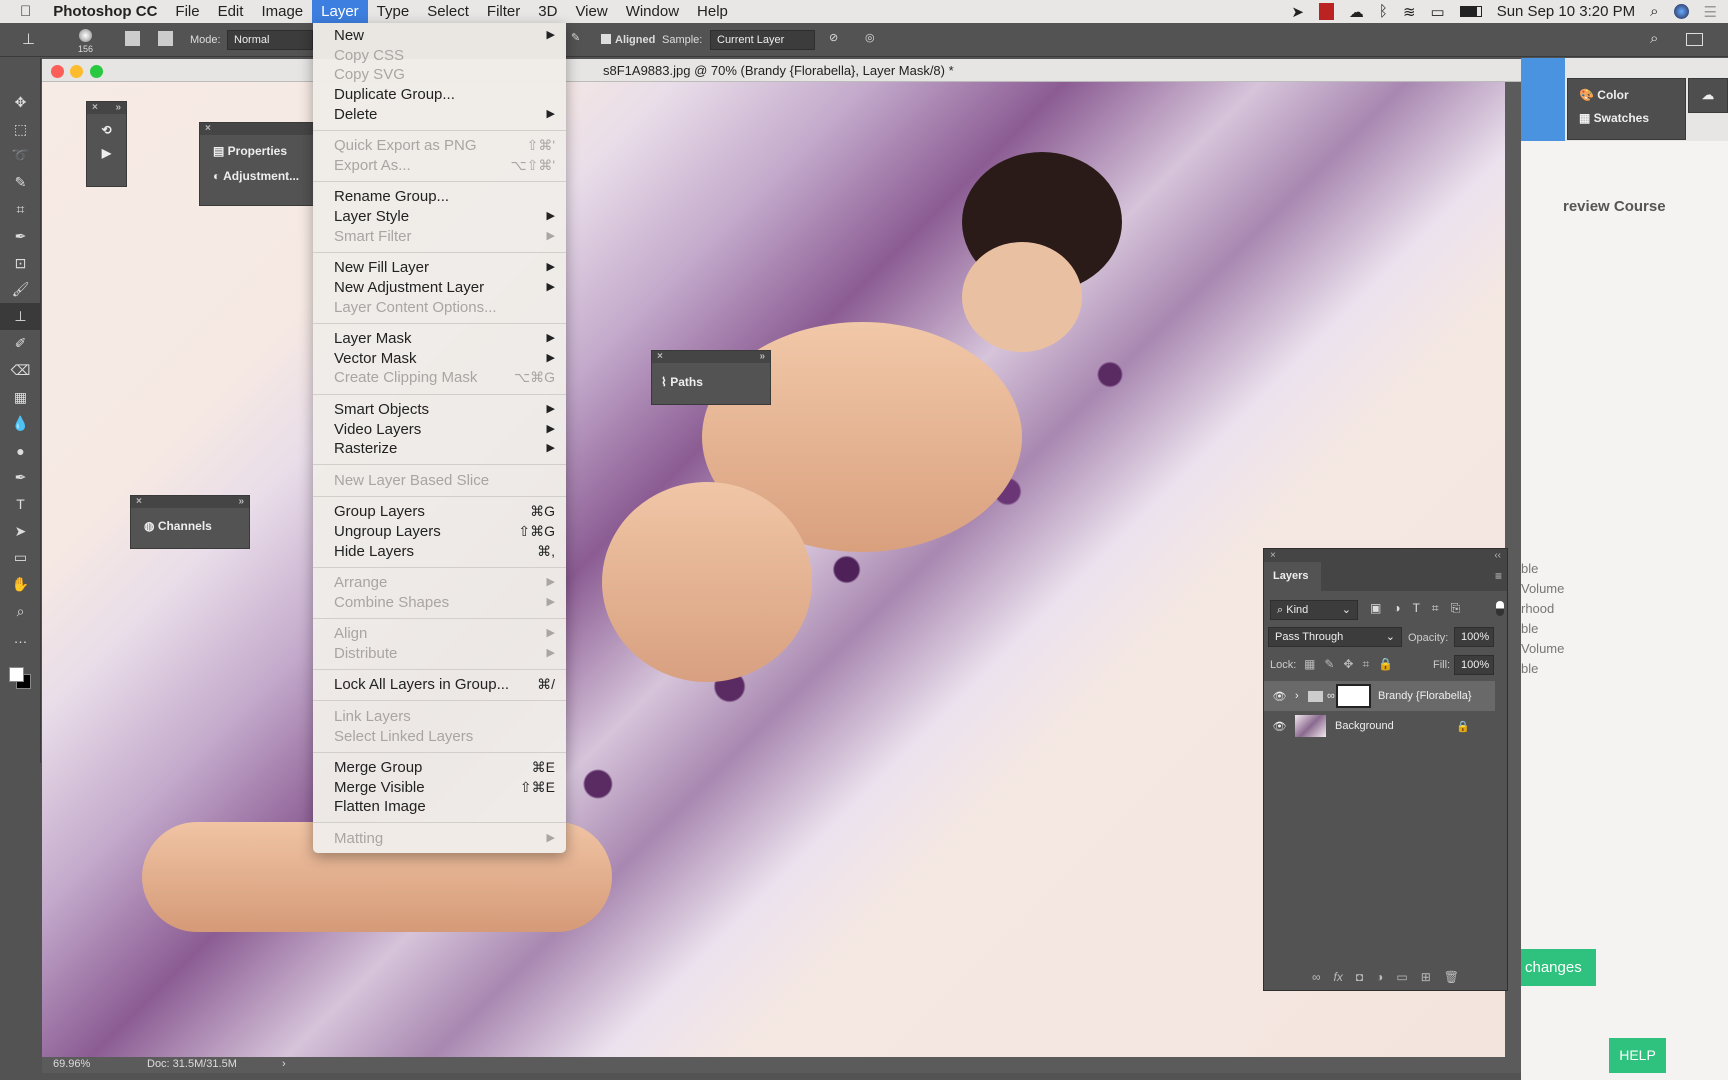 The height and width of the screenshot is (1080, 1728). I want to click on aligned-checkbox, so click(606, 39).